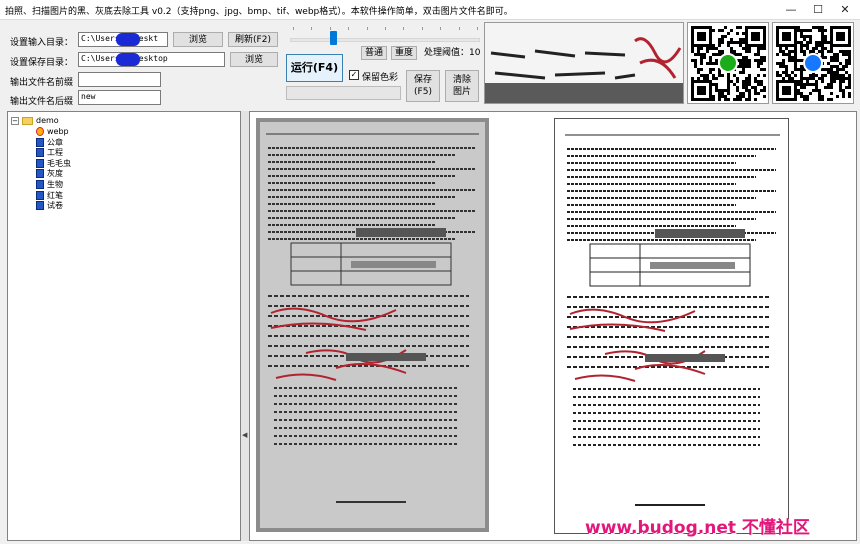 The width and height of the screenshot is (860, 544). Describe the element at coordinates (423, 92) in the screenshot. I see `save-button-shortcut: (F5)` at that location.